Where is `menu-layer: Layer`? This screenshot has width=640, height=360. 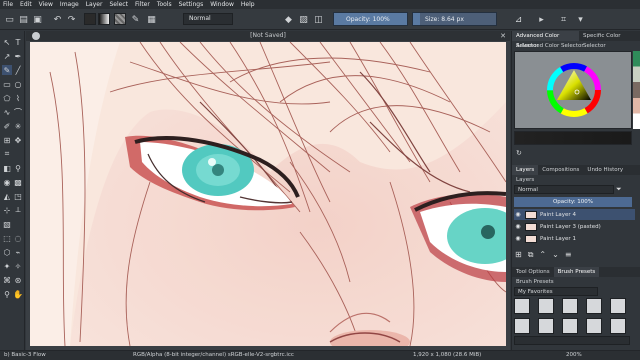
menu-layer: Layer is located at coordinates (94, 4).